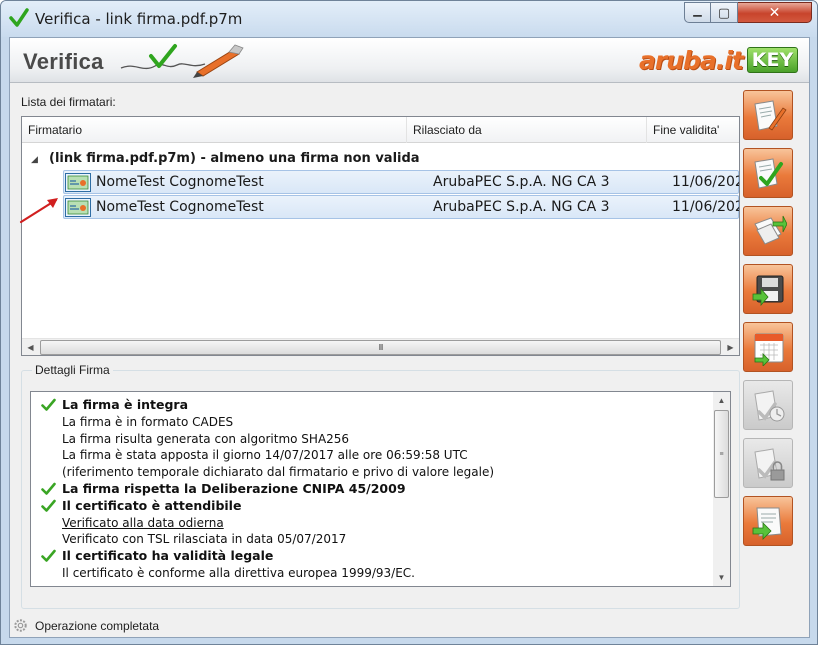 The width and height of the screenshot is (818, 645). What do you see at coordinates (409, 625) in the screenshot?
I see `status-bar: Operazione completata` at bounding box center [409, 625].